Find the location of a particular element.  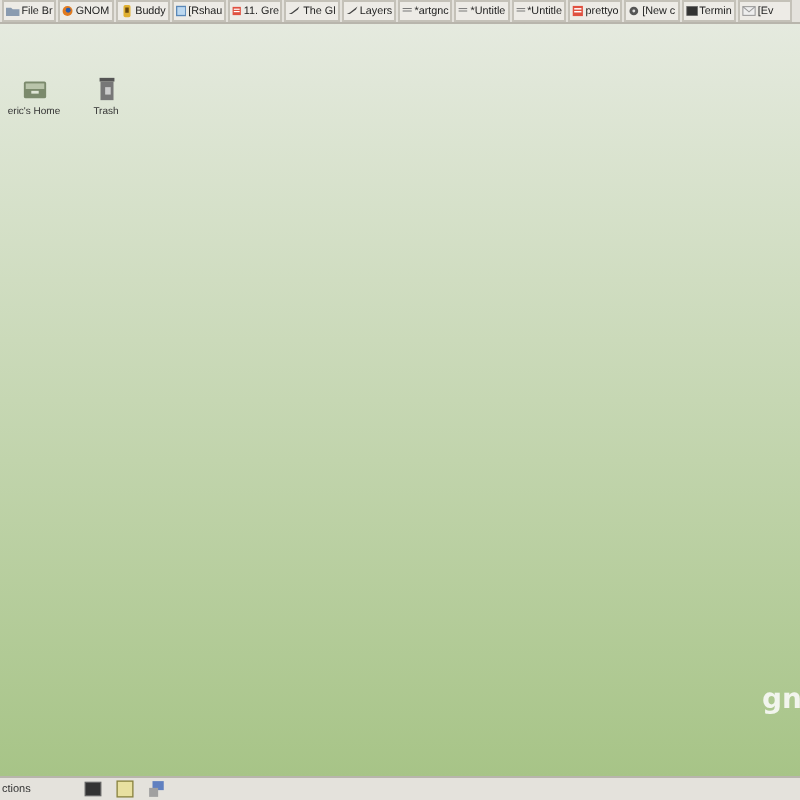

logo-text: gn is located at coordinates (781, 700).